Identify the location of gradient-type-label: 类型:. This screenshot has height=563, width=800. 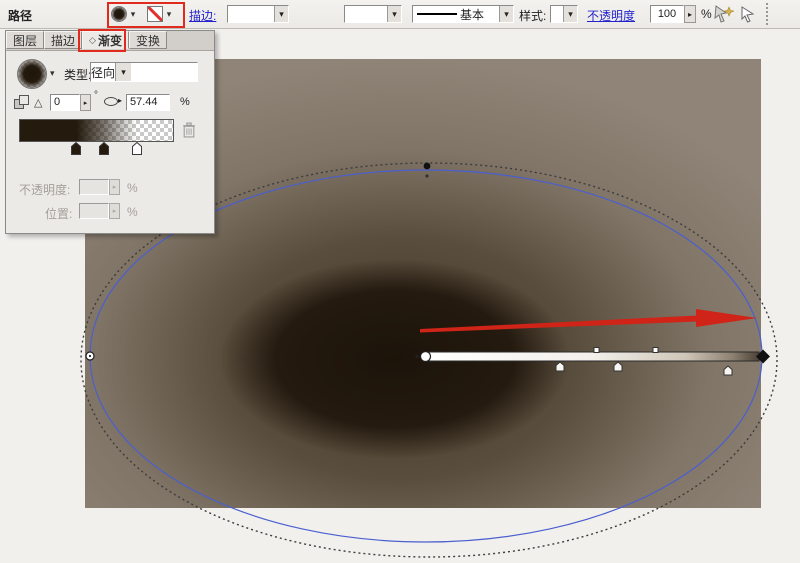
(78, 75).